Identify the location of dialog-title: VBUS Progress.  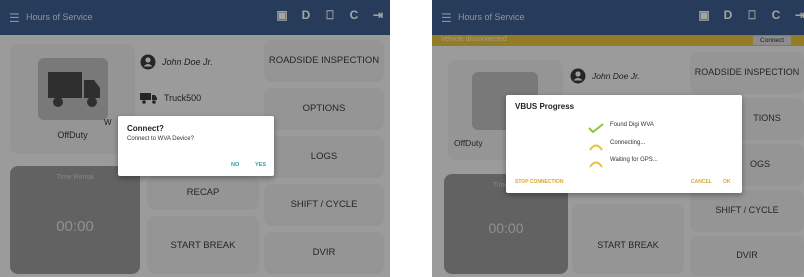
(545, 106).